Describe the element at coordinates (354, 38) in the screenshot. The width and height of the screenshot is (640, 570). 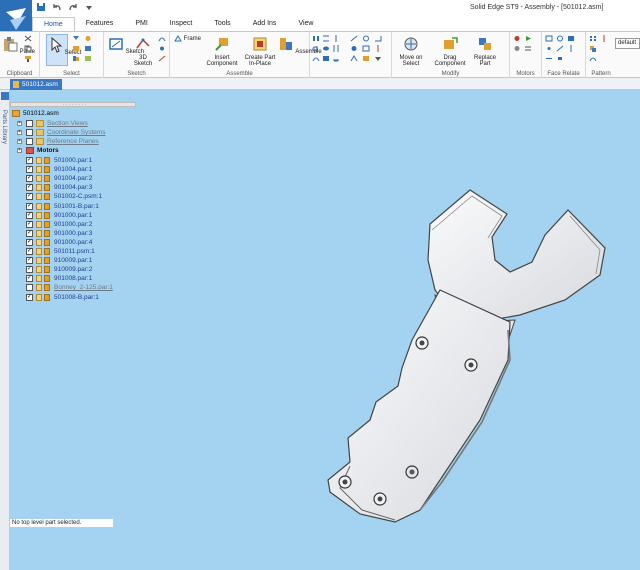
I see `insert-relation-icon` at that location.